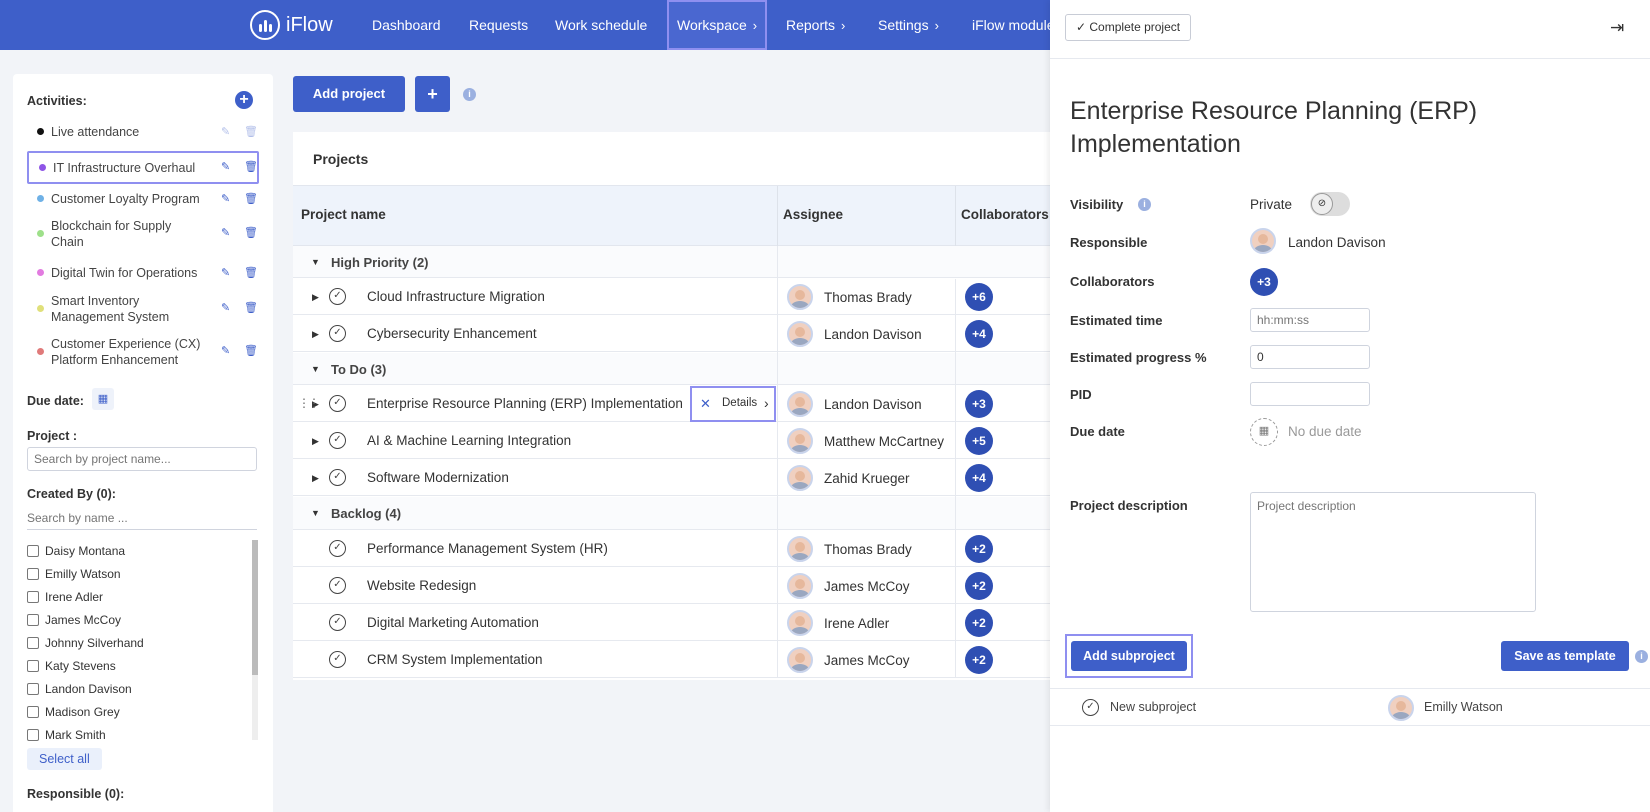 Image resolution: width=1650 pixels, height=812 pixels. I want to click on visibility-toggle: ⊘, so click(1330, 204).